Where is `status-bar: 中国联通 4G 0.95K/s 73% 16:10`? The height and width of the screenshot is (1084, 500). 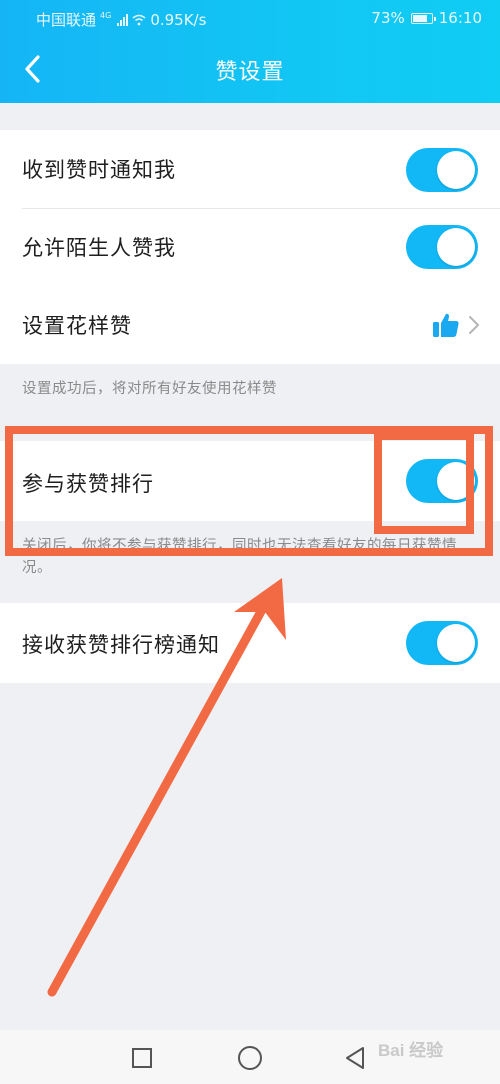 status-bar: 中国联通 4G 0.95K/s 73% 16:10 is located at coordinates (250, 18).